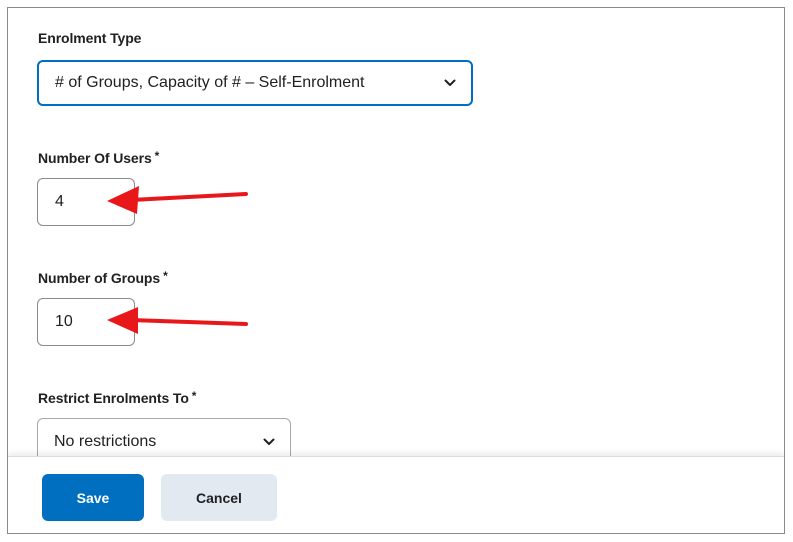 Image resolution: width=793 pixels, height=542 pixels. Describe the element at coordinates (99, 157) in the screenshot. I see `number-of-users-label: Number Of Users *` at that location.